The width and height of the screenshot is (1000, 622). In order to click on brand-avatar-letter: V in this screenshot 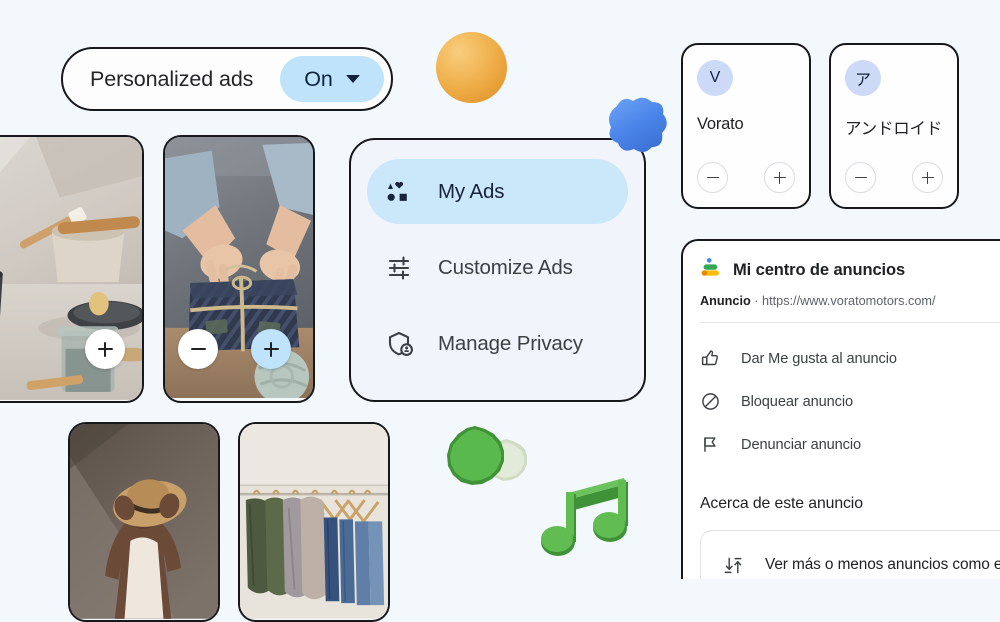, I will do `click(715, 77)`.